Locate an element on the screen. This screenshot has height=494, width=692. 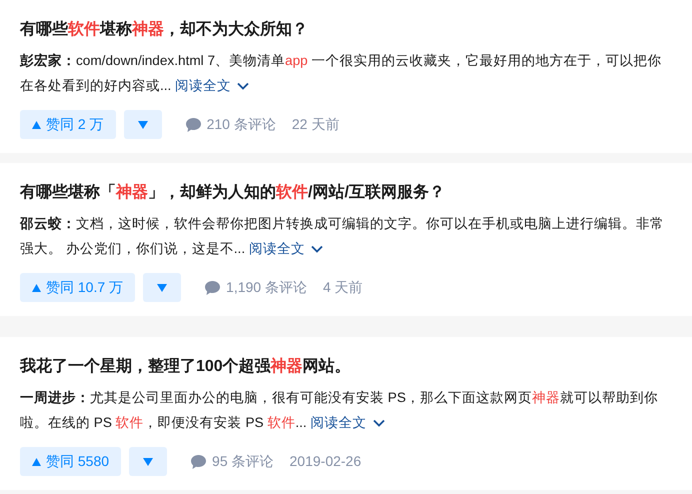
answer-excerpt: 邵云蛟：文档，这时候，软件会帮你把图片转换成可编辑的文字。你可以在手机或电脑上进行编辑。非常强大。 办公党们，你们说，这是不... 阅读全文 is located at coordinates (342, 236).